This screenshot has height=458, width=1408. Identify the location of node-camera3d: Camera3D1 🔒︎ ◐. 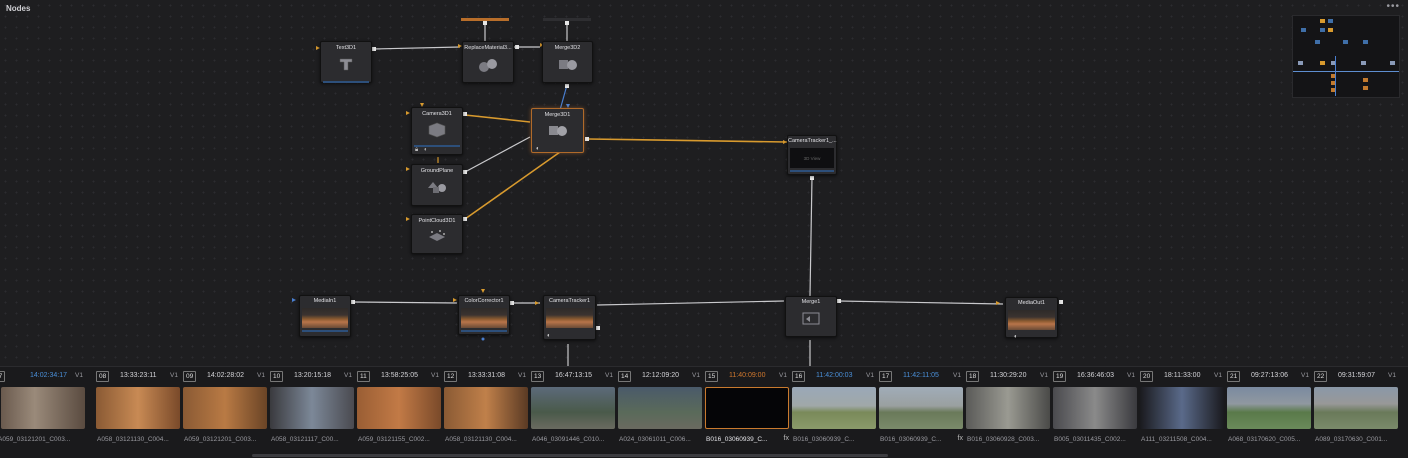
(437, 131).